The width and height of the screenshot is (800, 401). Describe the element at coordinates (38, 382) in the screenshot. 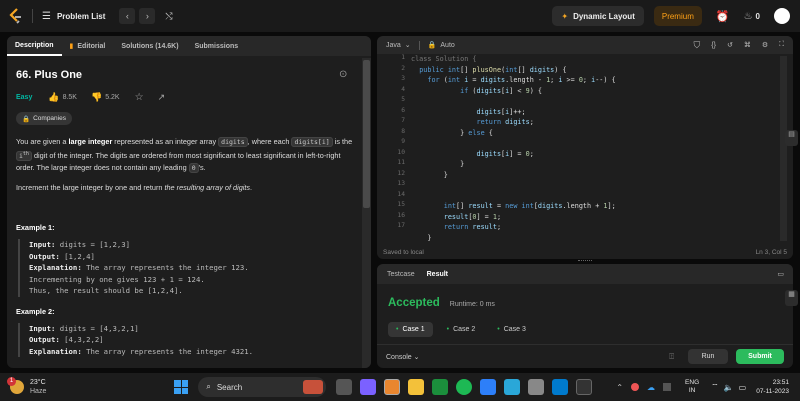

I see `temperature: 23°C` at that location.